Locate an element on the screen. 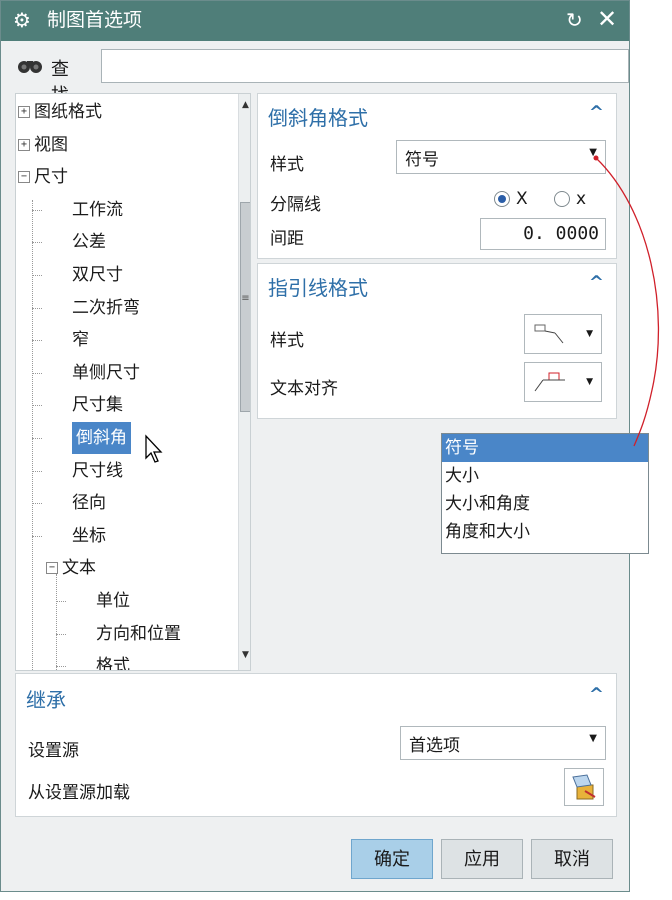 Image resolution: width=672 pixels, height=900 pixels. tree-item: 方向和位置 is located at coordinates (126, 634).